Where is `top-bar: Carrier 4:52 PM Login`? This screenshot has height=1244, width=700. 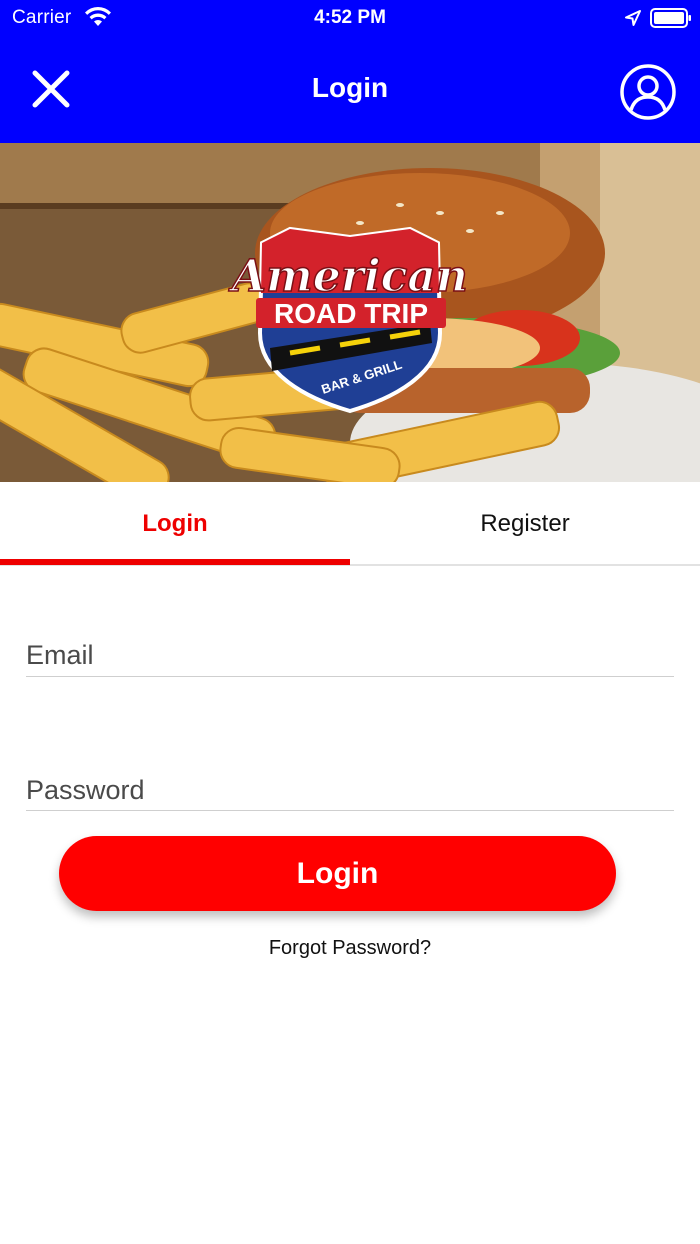
top-bar: Carrier 4:52 PM Login is located at coordinates (350, 71).